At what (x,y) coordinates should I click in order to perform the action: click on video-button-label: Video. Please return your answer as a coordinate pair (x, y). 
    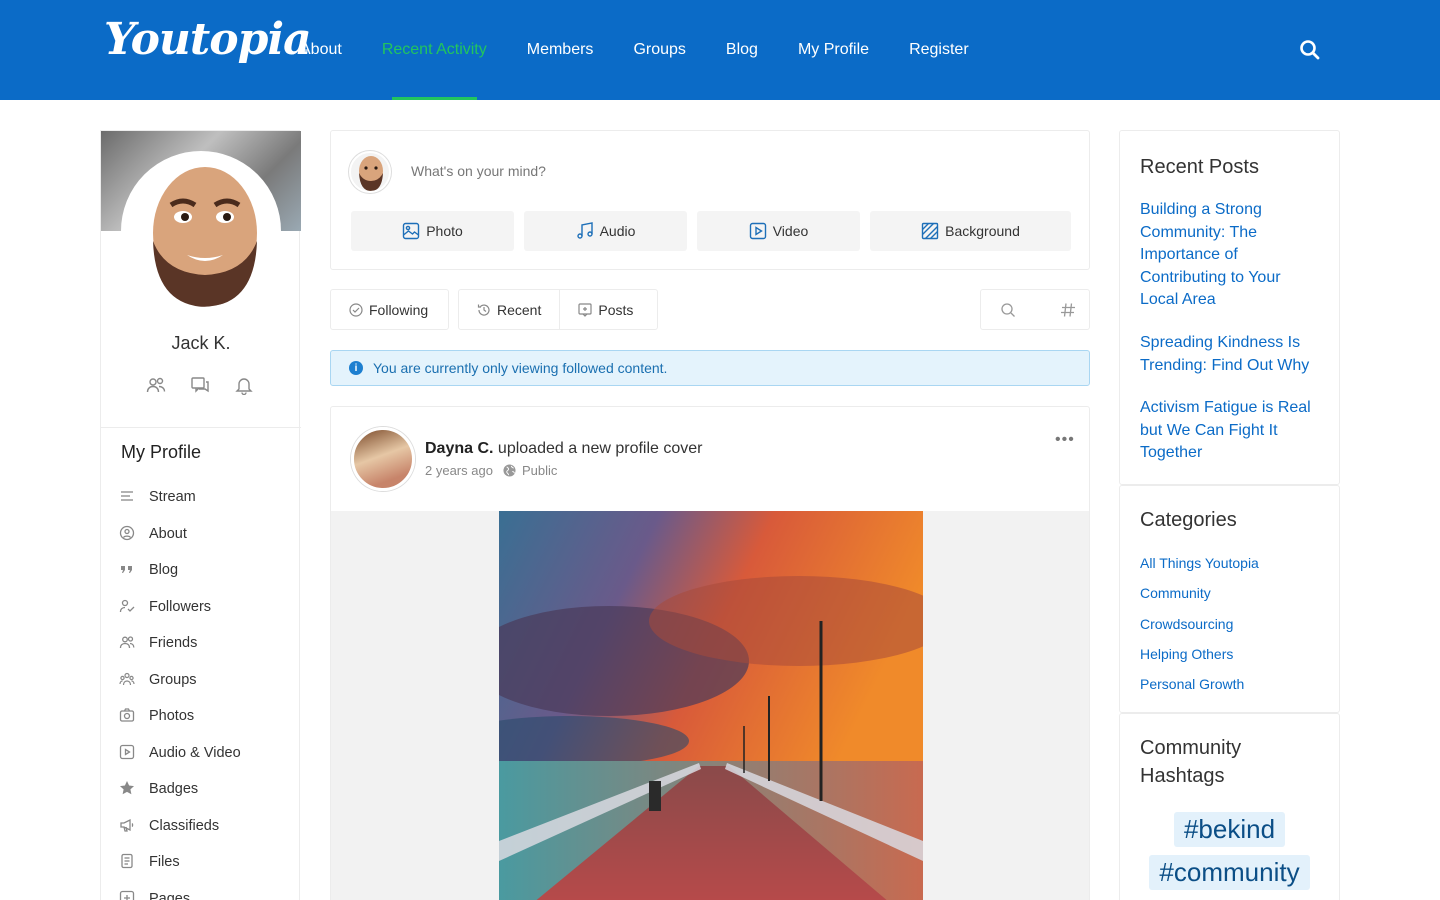
    Looking at the image, I should click on (790, 231).